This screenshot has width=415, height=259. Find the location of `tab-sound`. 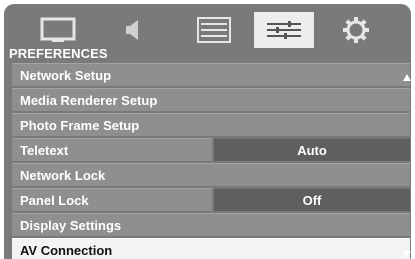

tab-sound is located at coordinates (134, 30).